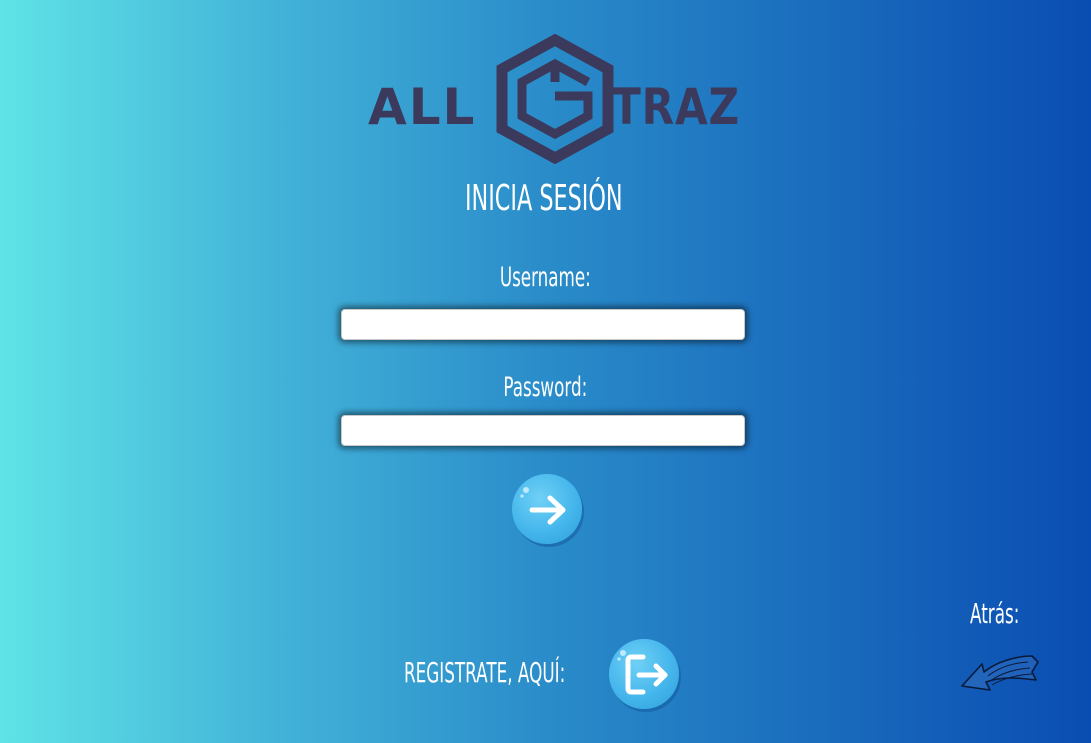 This screenshot has height=743, width=1091. I want to click on curved-arrow-left-icon, so click(1000, 673).